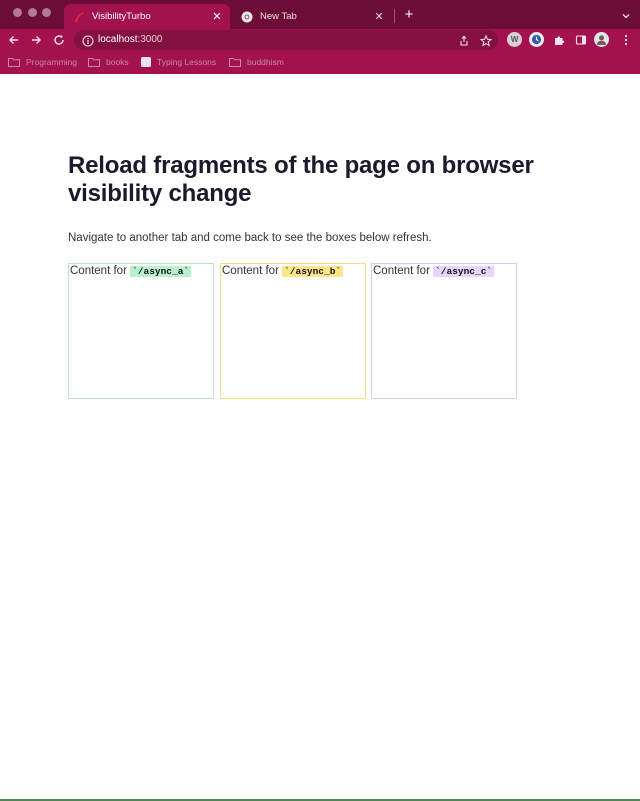 This screenshot has width=640, height=801. What do you see at coordinates (14, 40) in the screenshot?
I see `back-arrow-icon` at bounding box center [14, 40].